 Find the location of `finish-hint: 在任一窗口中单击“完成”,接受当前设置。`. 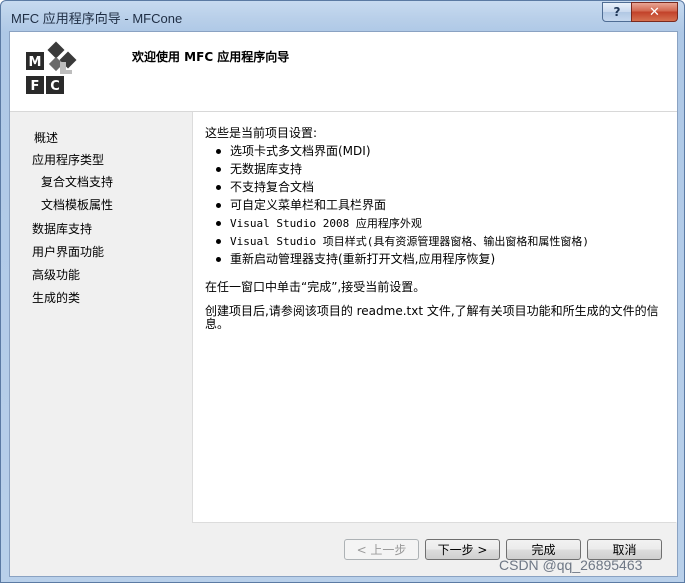

finish-hint: 在任一窗口中单击“完成”,接受当前设置。 is located at coordinates (315, 287).